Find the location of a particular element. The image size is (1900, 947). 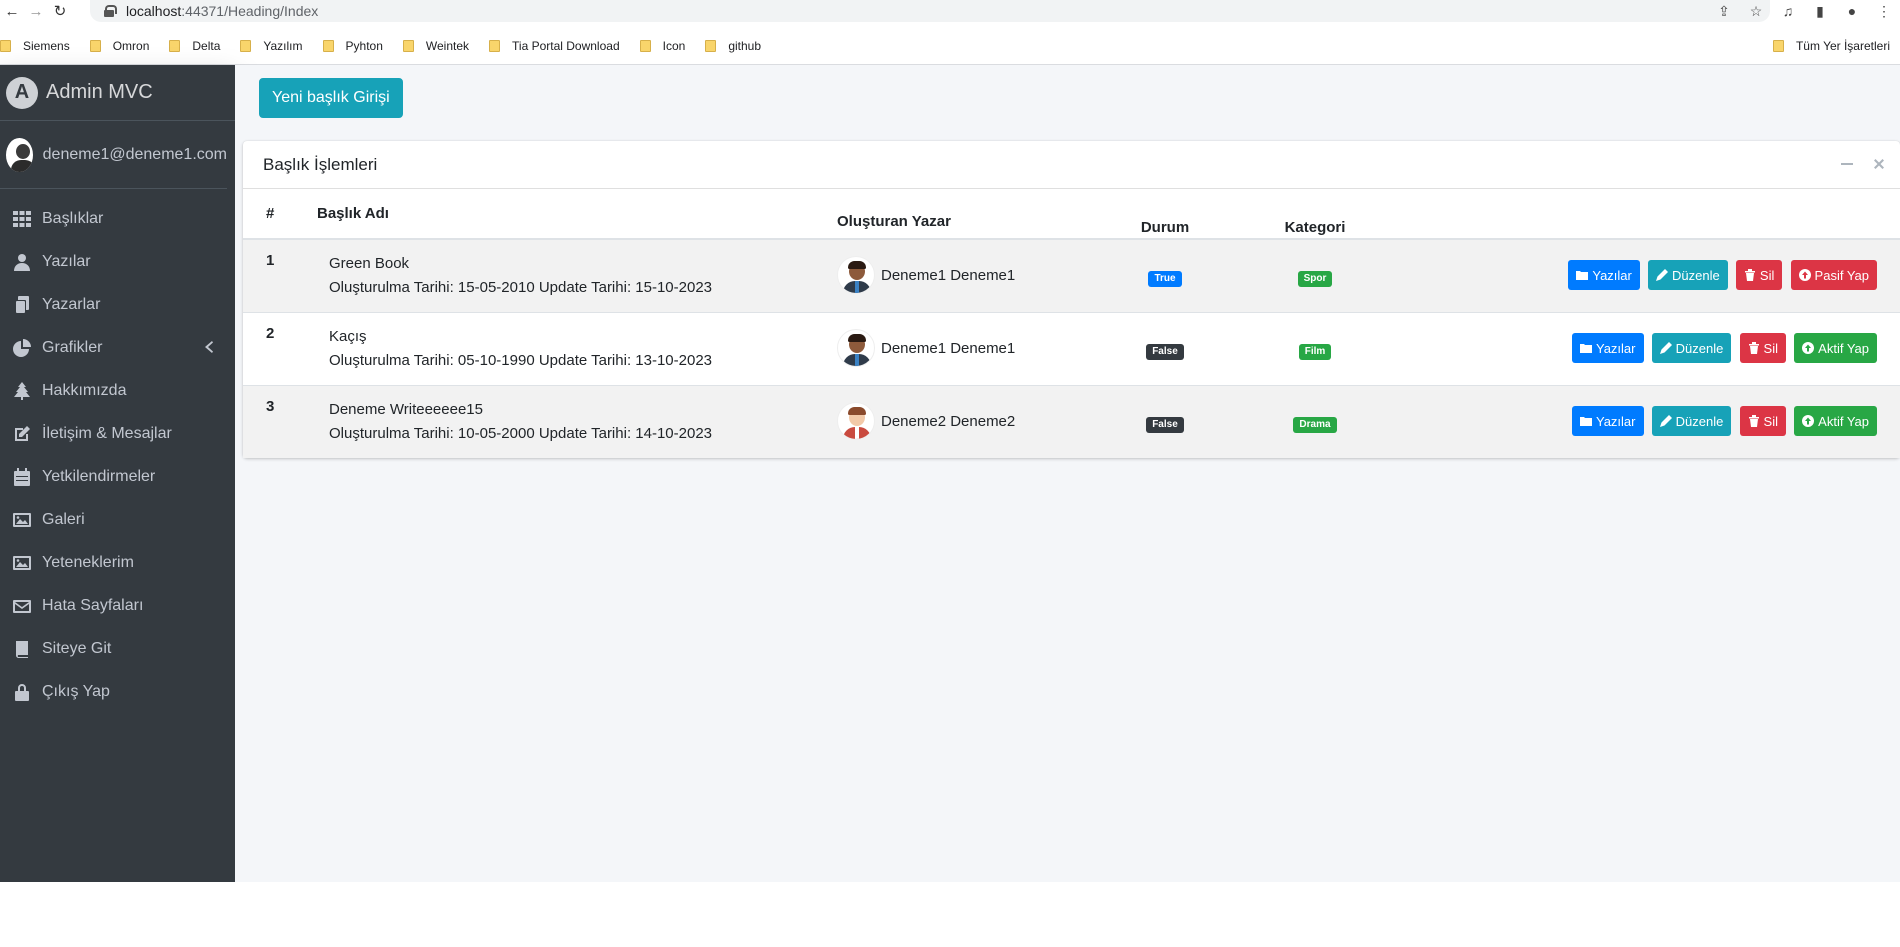

copy-icon is located at coordinates (22, 304).